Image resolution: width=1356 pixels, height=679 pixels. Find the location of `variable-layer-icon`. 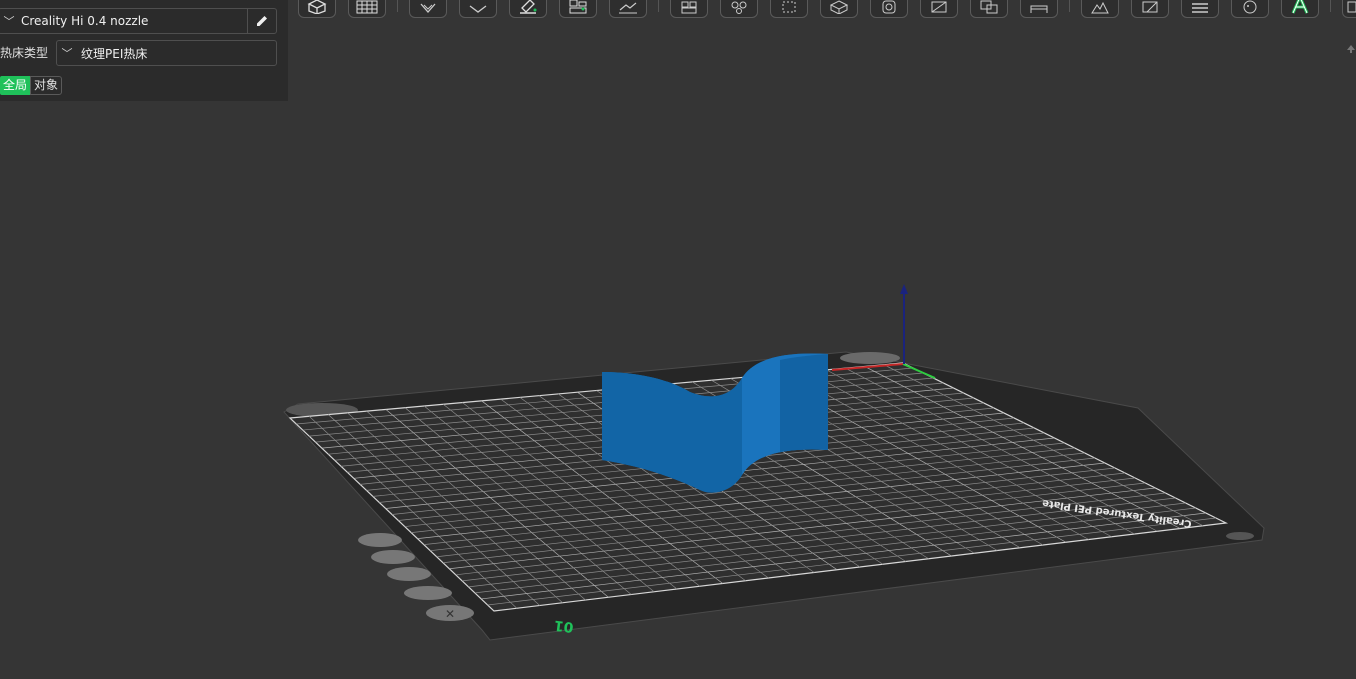

variable-layer-icon is located at coordinates (1150, 7).